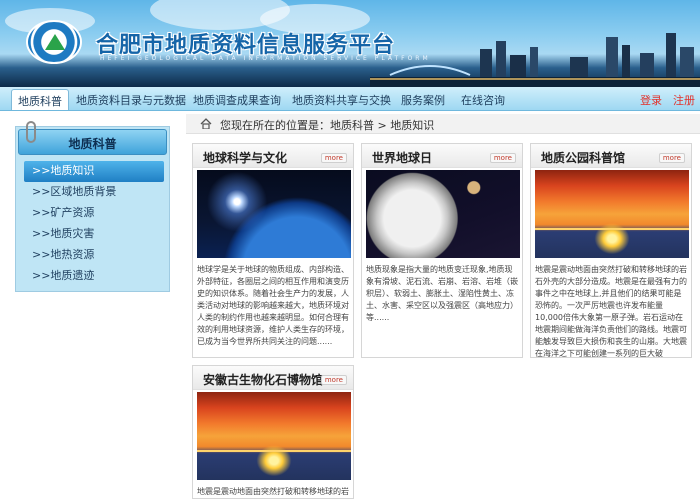  I want to click on paperclip-icon, so click(31, 132).